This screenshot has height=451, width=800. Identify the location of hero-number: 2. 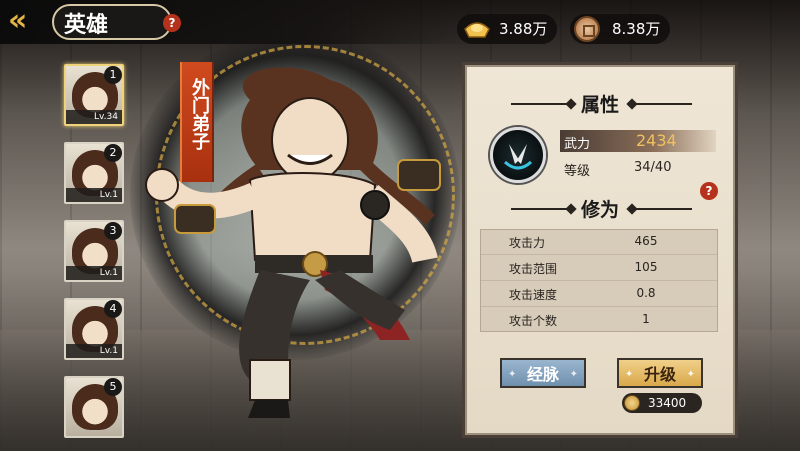
(113, 153).